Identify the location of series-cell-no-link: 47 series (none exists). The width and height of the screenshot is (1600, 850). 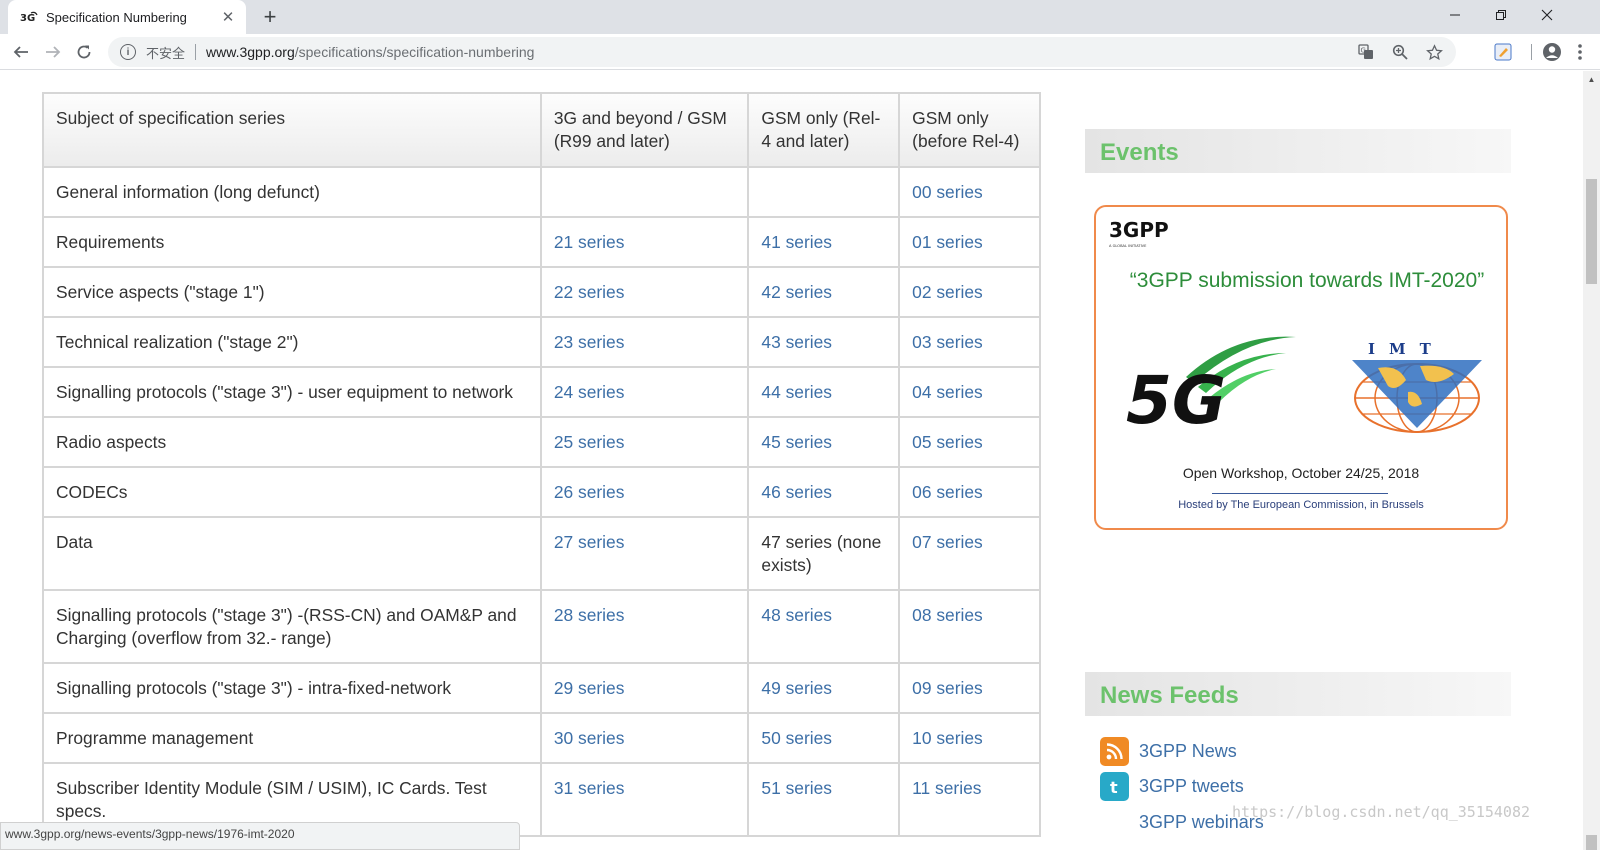
(824, 553).